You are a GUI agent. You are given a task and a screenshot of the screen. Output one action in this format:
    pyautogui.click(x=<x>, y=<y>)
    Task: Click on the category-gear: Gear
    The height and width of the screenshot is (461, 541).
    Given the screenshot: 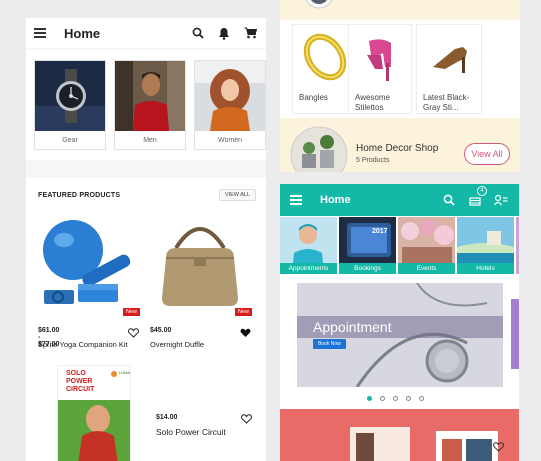 What is the action you would take?
    pyautogui.click(x=70, y=105)
    